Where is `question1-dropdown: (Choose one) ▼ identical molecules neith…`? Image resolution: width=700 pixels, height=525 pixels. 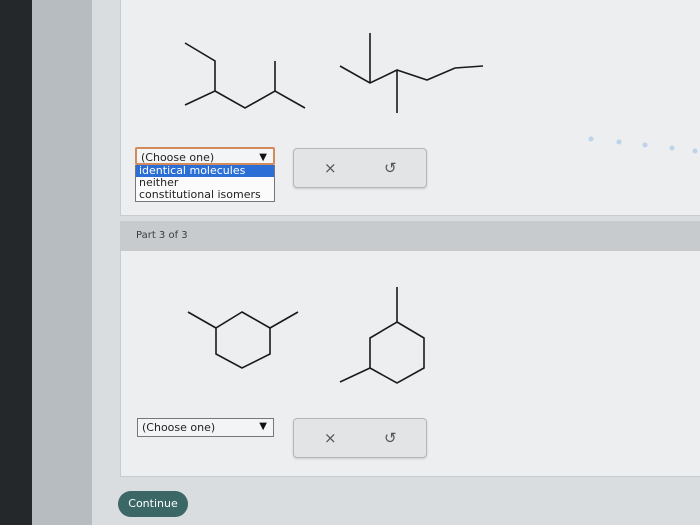 question1-dropdown: (Choose one) ▼ identical molecules neith… is located at coordinates (205, 174).